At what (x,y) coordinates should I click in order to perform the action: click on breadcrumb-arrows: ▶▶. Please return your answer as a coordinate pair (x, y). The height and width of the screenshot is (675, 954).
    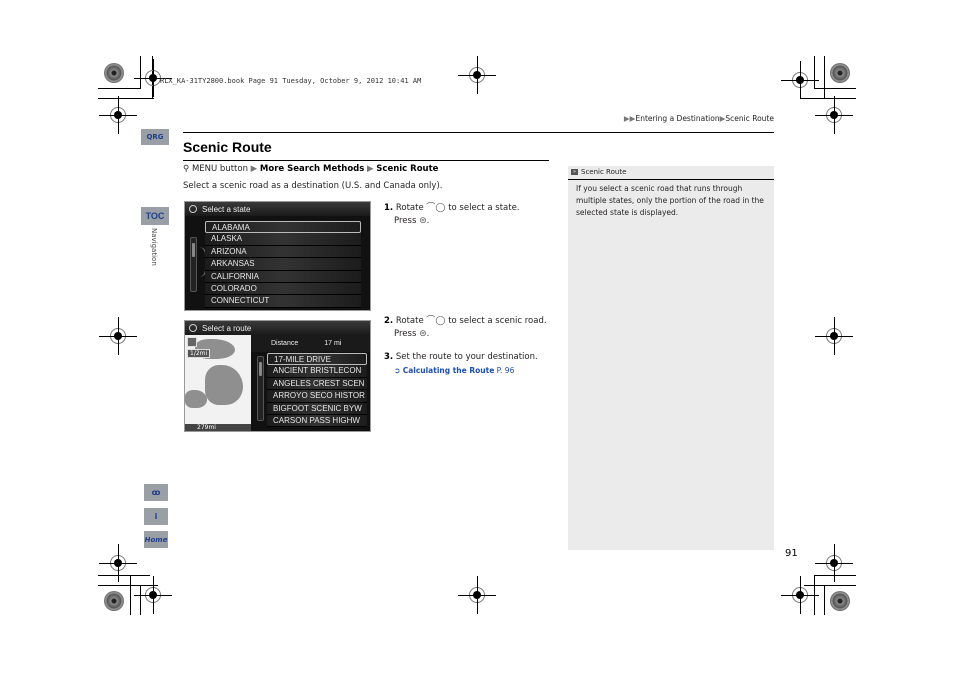
    Looking at the image, I should click on (629, 118).